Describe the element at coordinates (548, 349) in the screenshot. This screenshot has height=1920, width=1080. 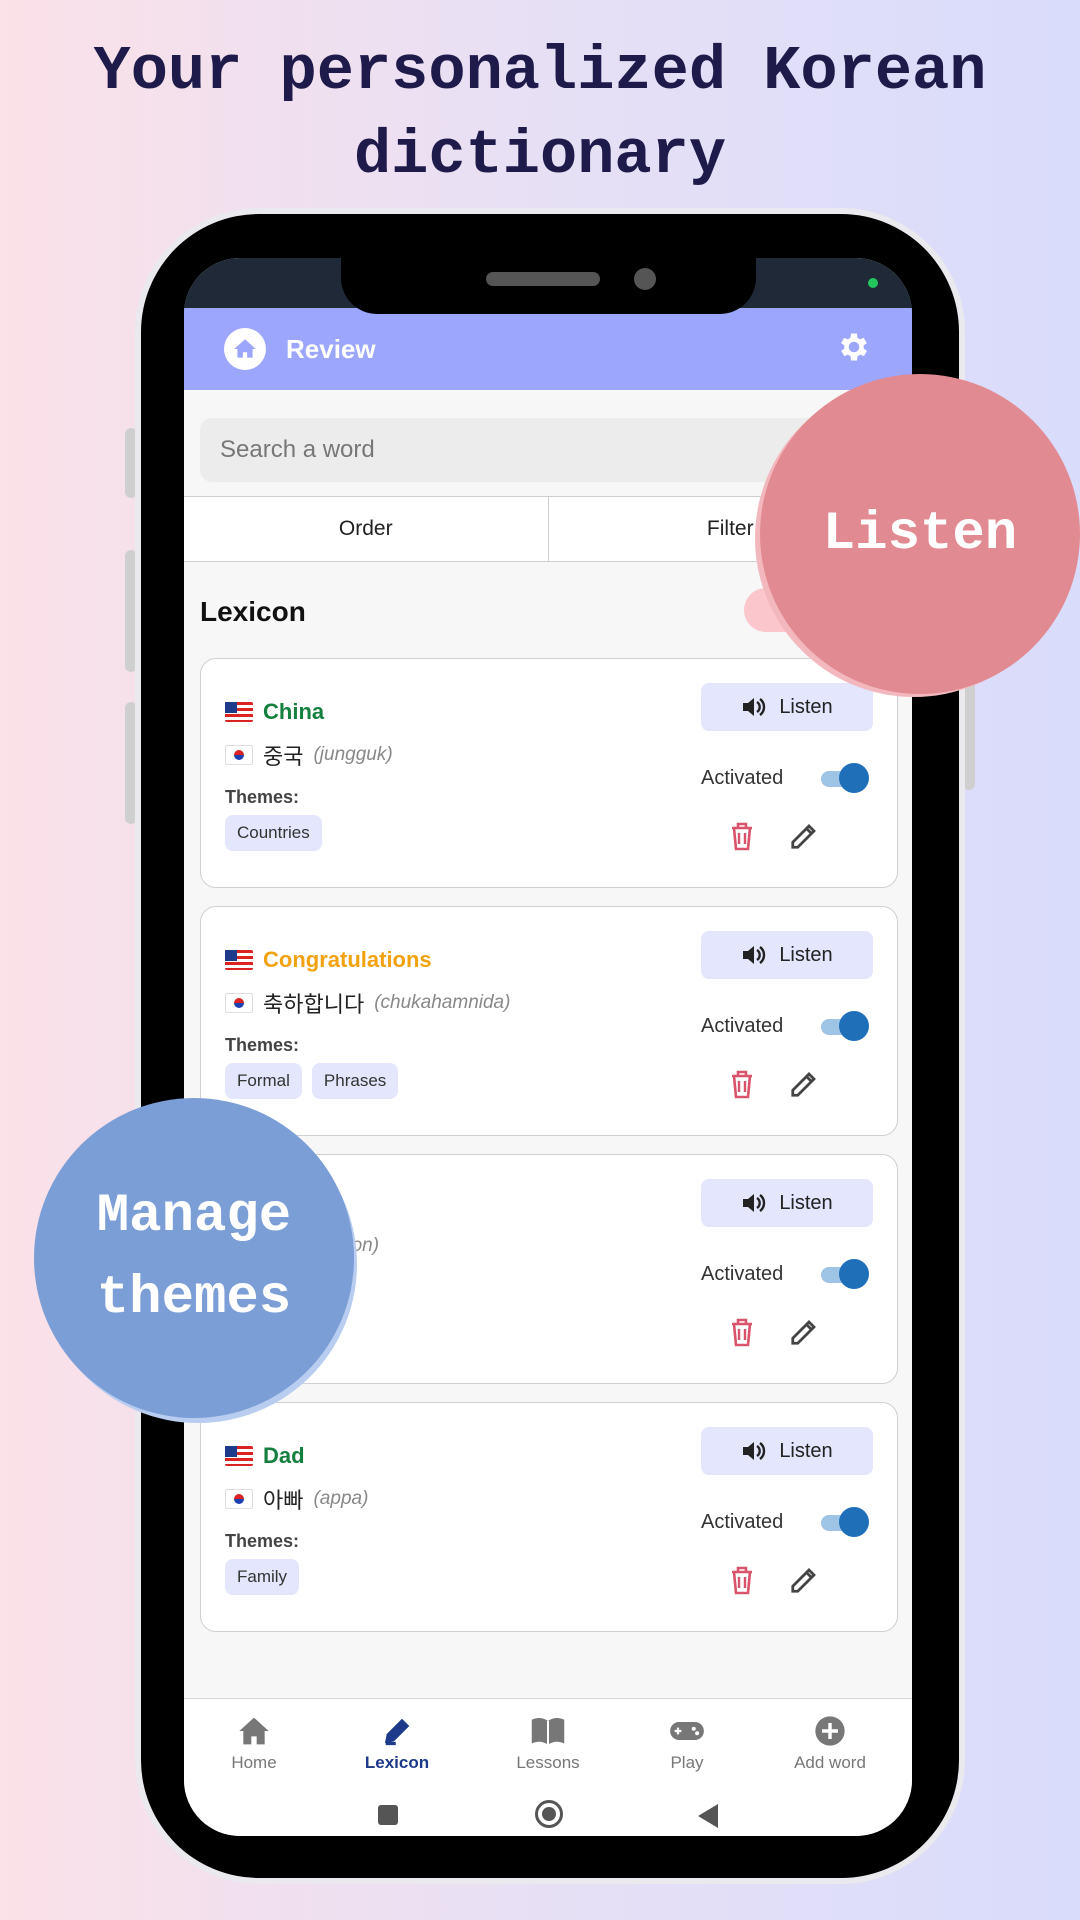
I see `app-bar: Review` at that location.